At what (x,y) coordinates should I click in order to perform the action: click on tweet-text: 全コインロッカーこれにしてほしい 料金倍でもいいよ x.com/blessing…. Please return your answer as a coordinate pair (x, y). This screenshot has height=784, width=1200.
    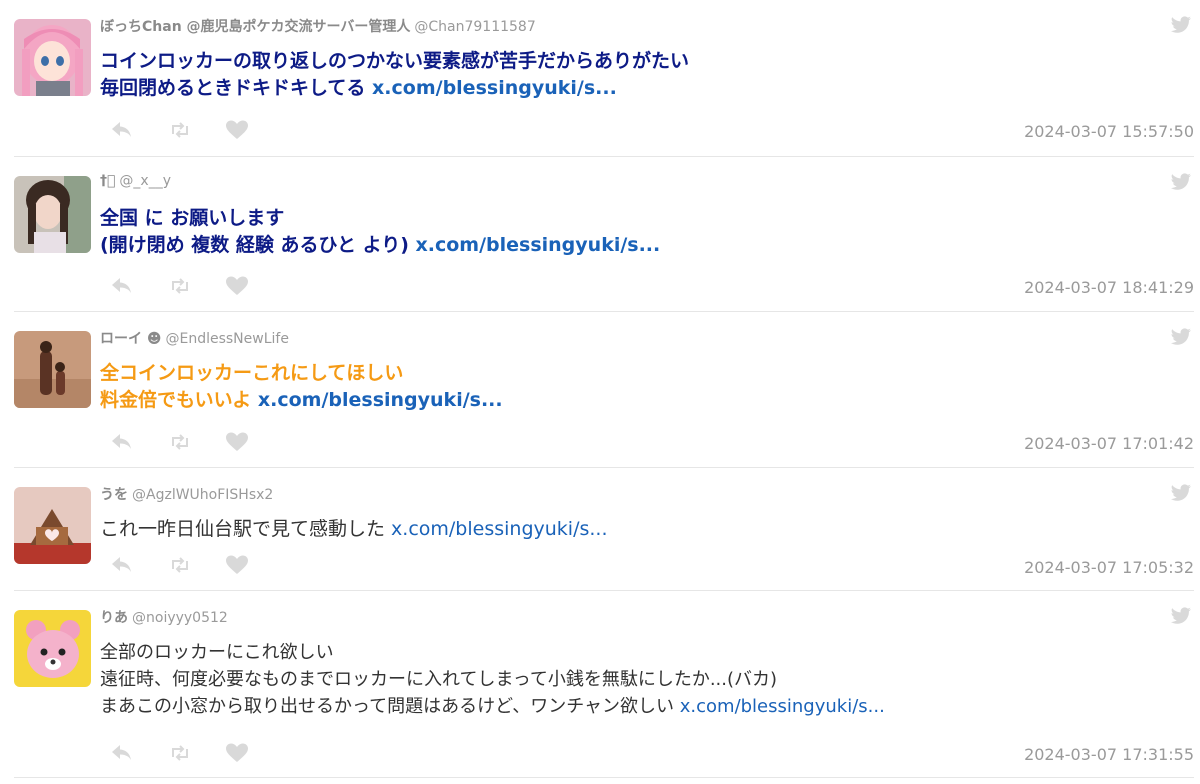
    Looking at the image, I should click on (301, 387).